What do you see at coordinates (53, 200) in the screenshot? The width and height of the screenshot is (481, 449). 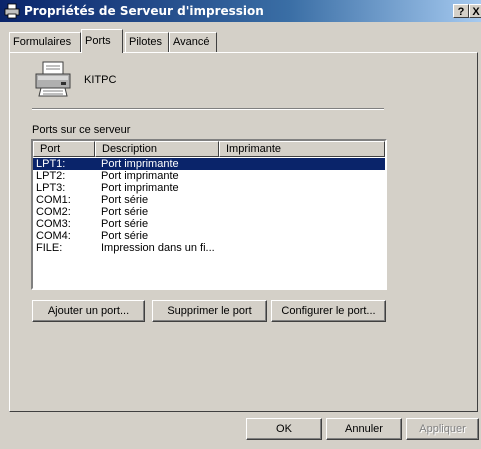 I see `port-cell: COM1:` at bounding box center [53, 200].